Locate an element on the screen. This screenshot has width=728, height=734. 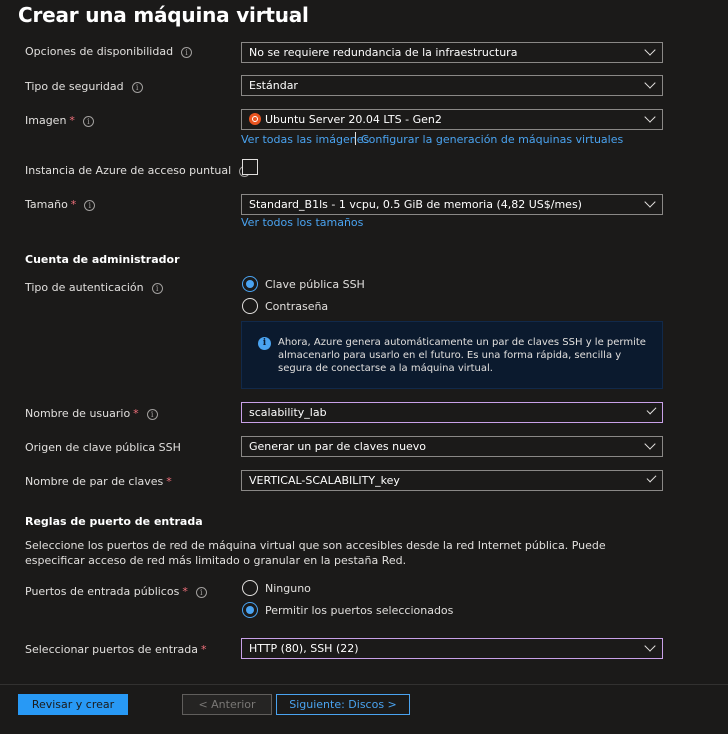
keypair-name-input: VERTICAL-SCALABILITY_key is located at coordinates (452, 480).